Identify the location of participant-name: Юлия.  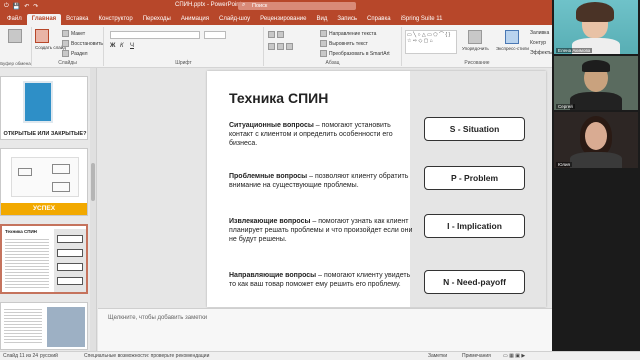
(564, 164).